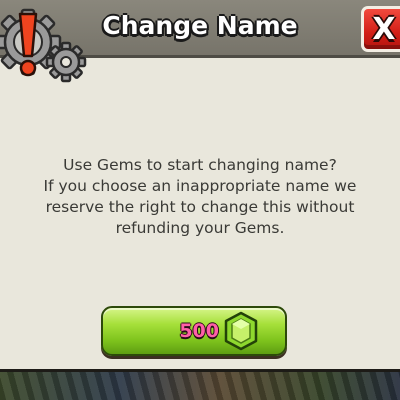 This screenshot has height=400, width=400. I want to click on message-line: If you choose an inappropriate name we, so click(200, 186).